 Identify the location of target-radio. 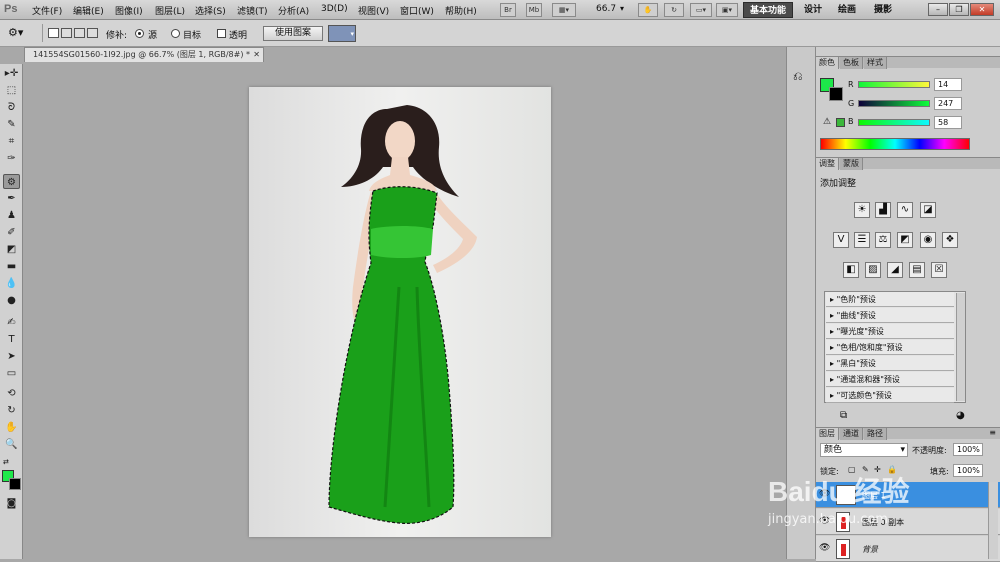
(175, 33).